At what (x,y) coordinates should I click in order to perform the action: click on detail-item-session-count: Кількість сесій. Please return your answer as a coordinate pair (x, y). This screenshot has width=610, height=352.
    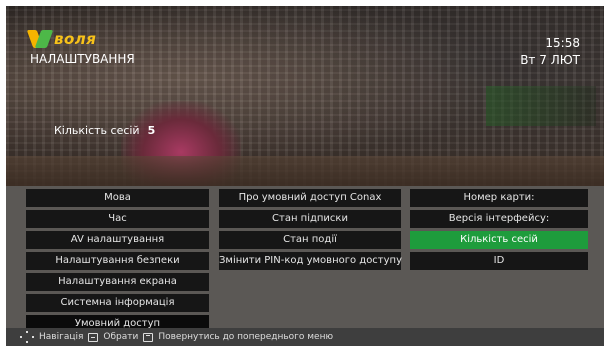
    Looking at the image, I should click on (499, 240).